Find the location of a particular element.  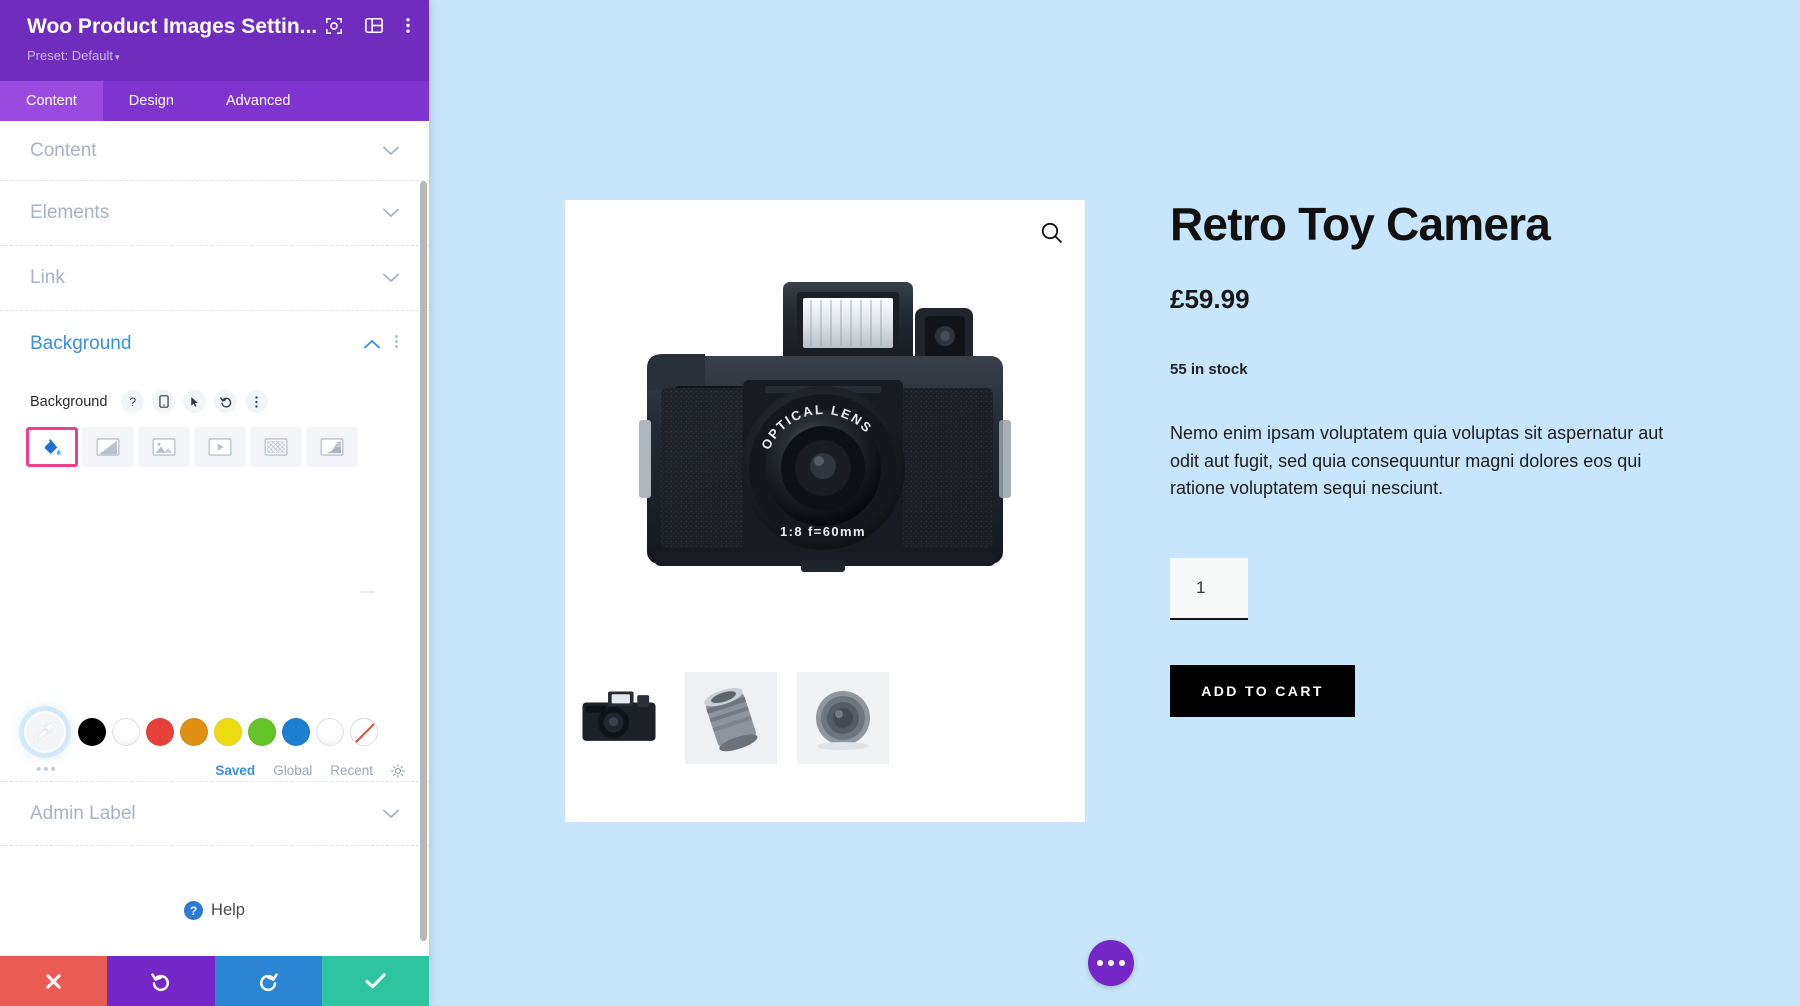

preset-selector: Preset: Default ▾ is located at coordinates (73, 55).